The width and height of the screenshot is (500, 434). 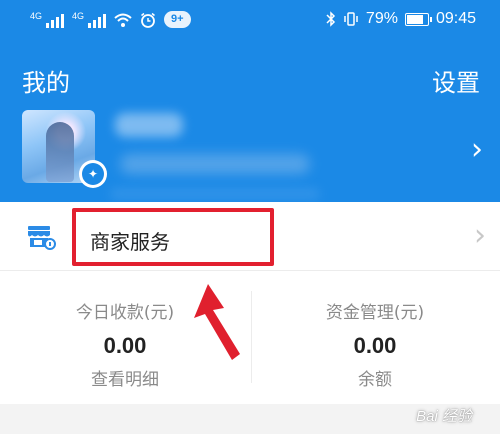 I want to click on view-details-link: 查看明细, so click(x=125, y=377).